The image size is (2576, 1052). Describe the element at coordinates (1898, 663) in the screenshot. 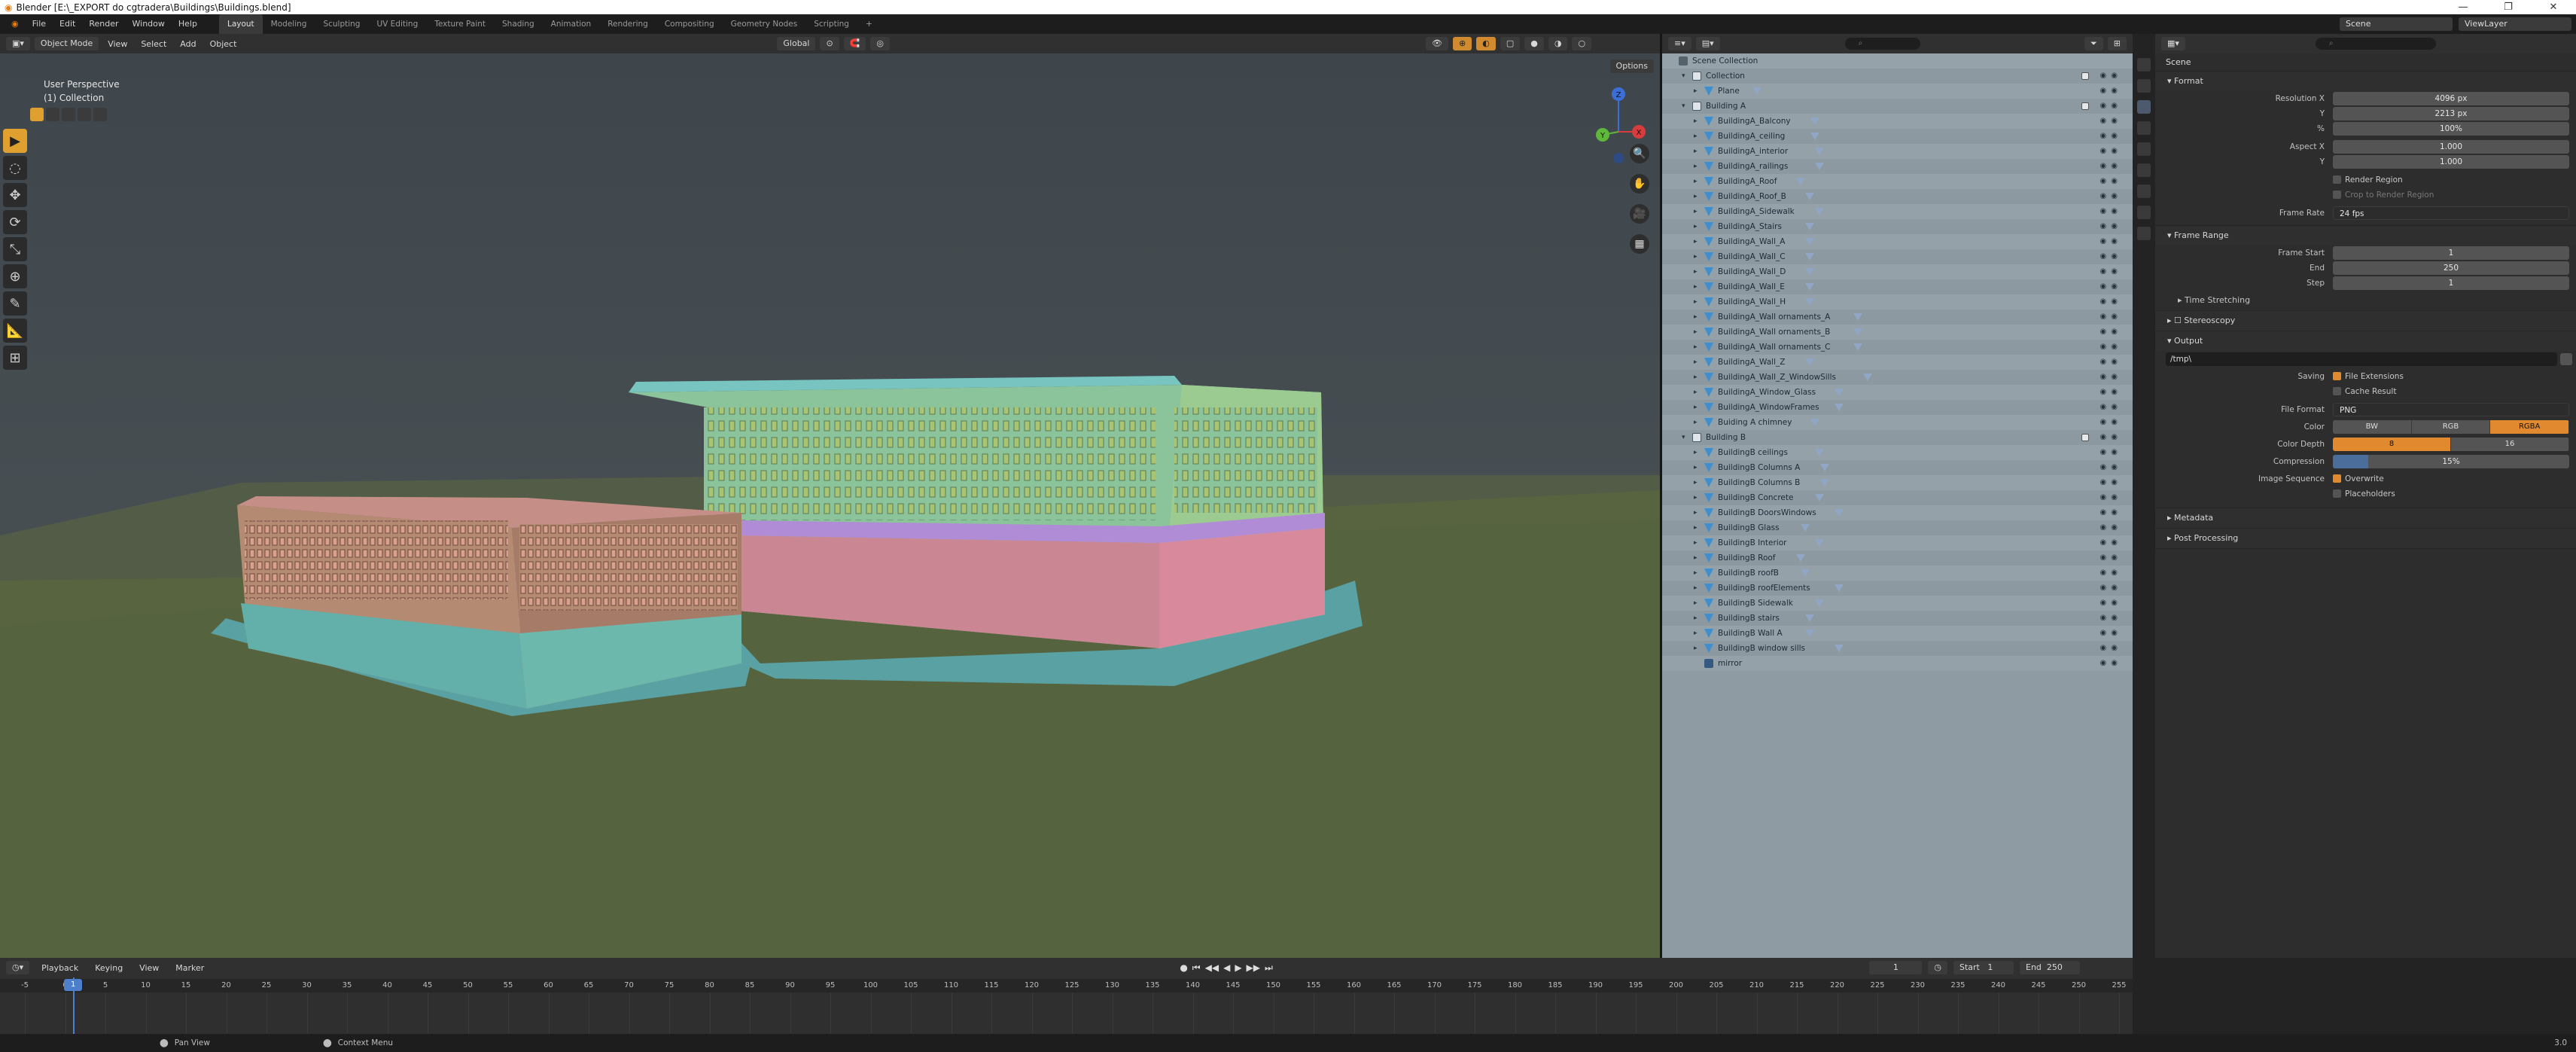

I see `outliner-object-row: mirror ◉◉` at that location.